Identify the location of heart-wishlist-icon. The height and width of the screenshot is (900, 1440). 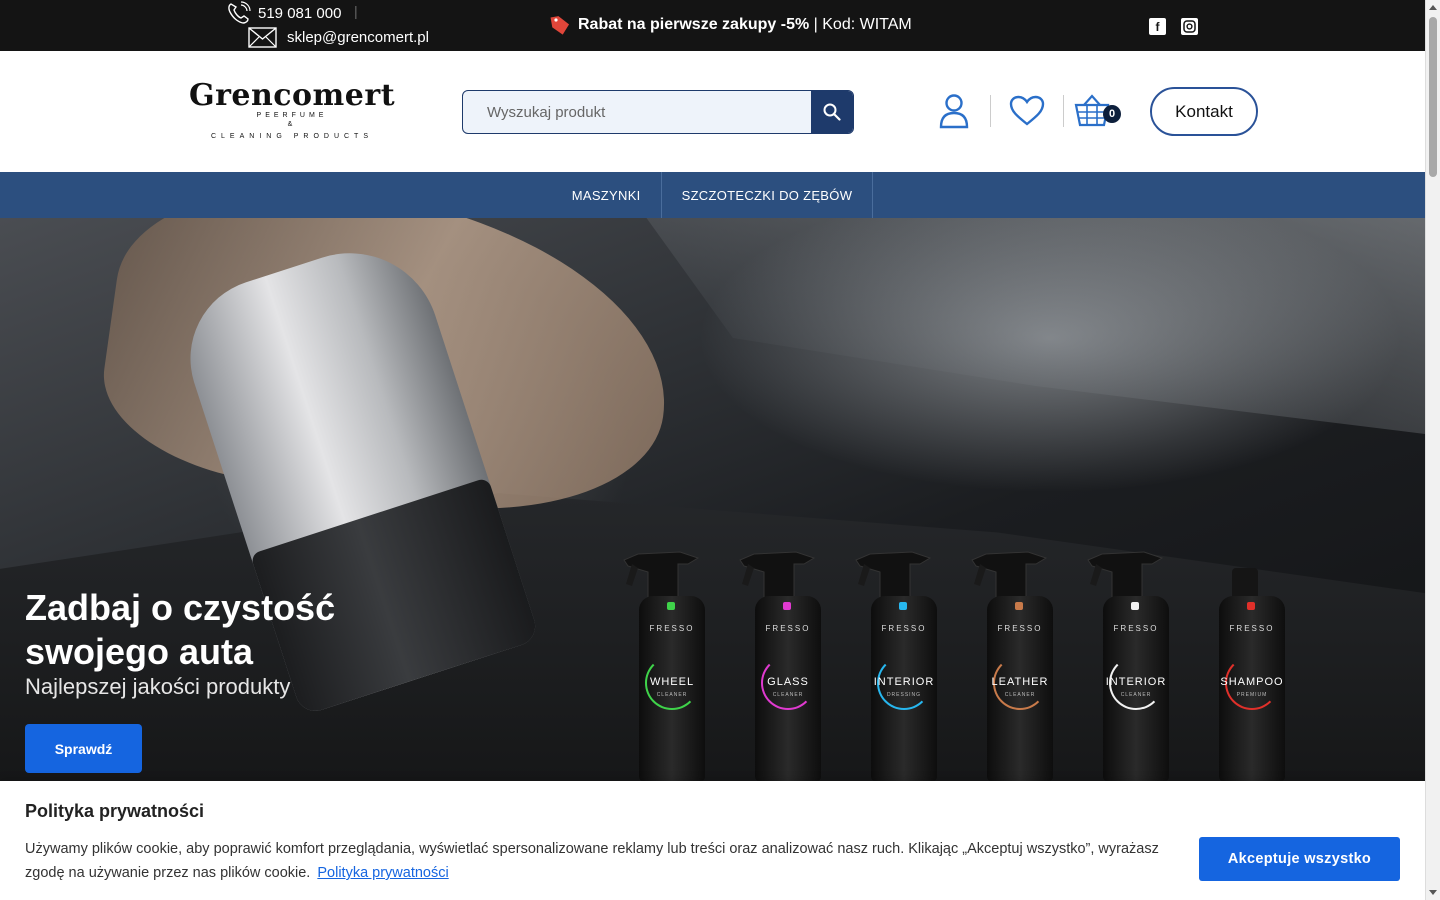
(1027, 111).